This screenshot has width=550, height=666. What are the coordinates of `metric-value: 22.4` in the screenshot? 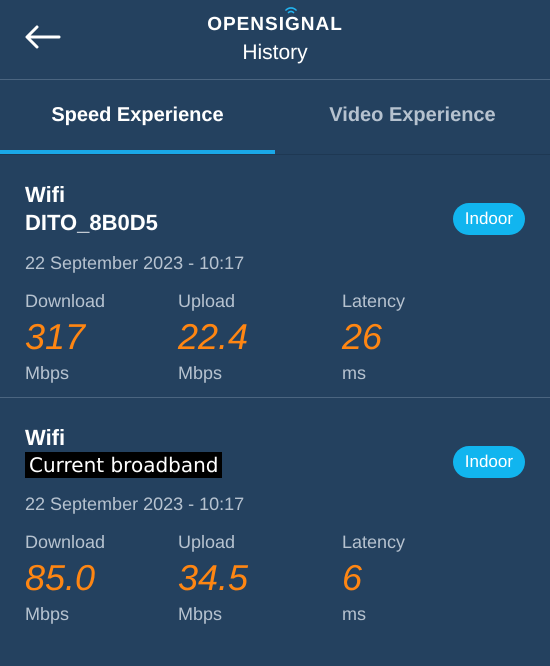 It's located at (214, 337).